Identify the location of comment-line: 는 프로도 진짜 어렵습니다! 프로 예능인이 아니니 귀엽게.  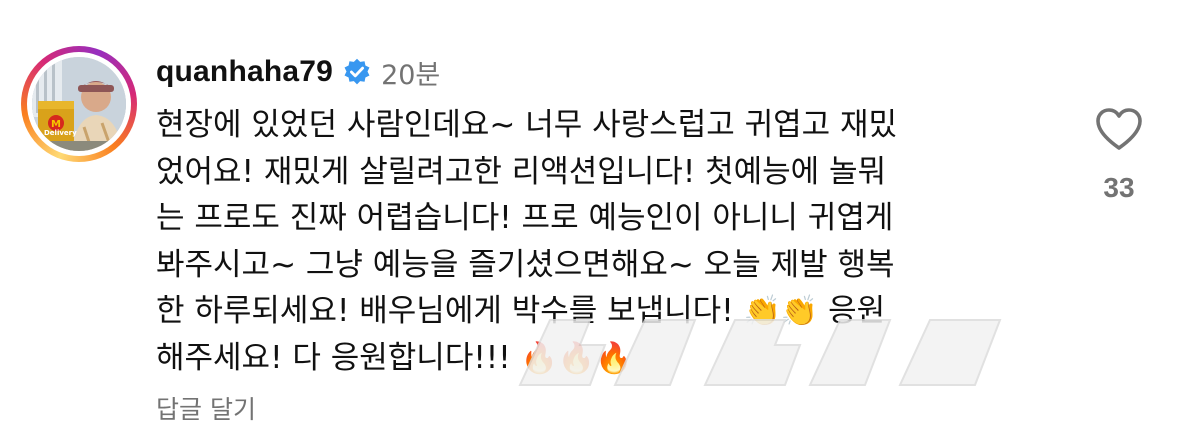
(525, 218).